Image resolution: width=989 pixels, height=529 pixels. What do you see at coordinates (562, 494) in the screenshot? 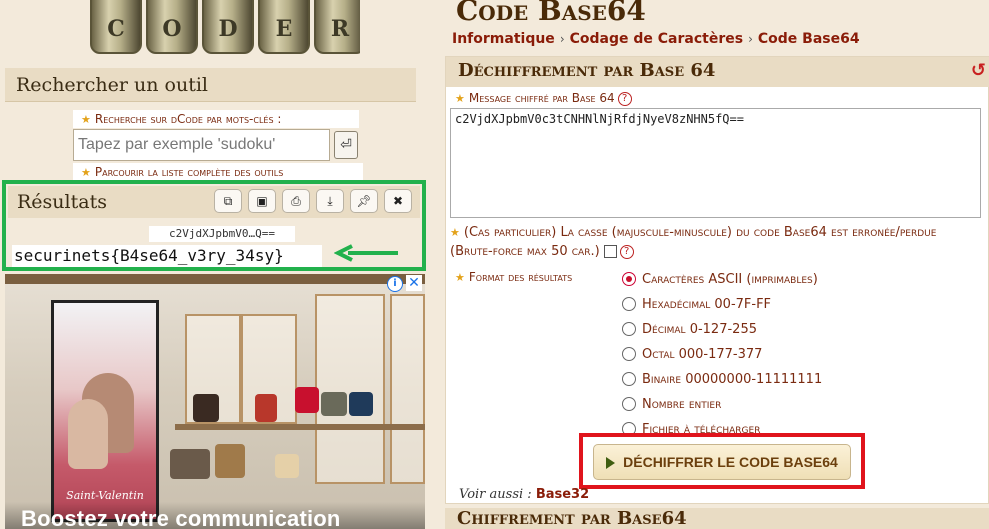
I see `see-also-link: Base32` at bounding box center [562, 494].